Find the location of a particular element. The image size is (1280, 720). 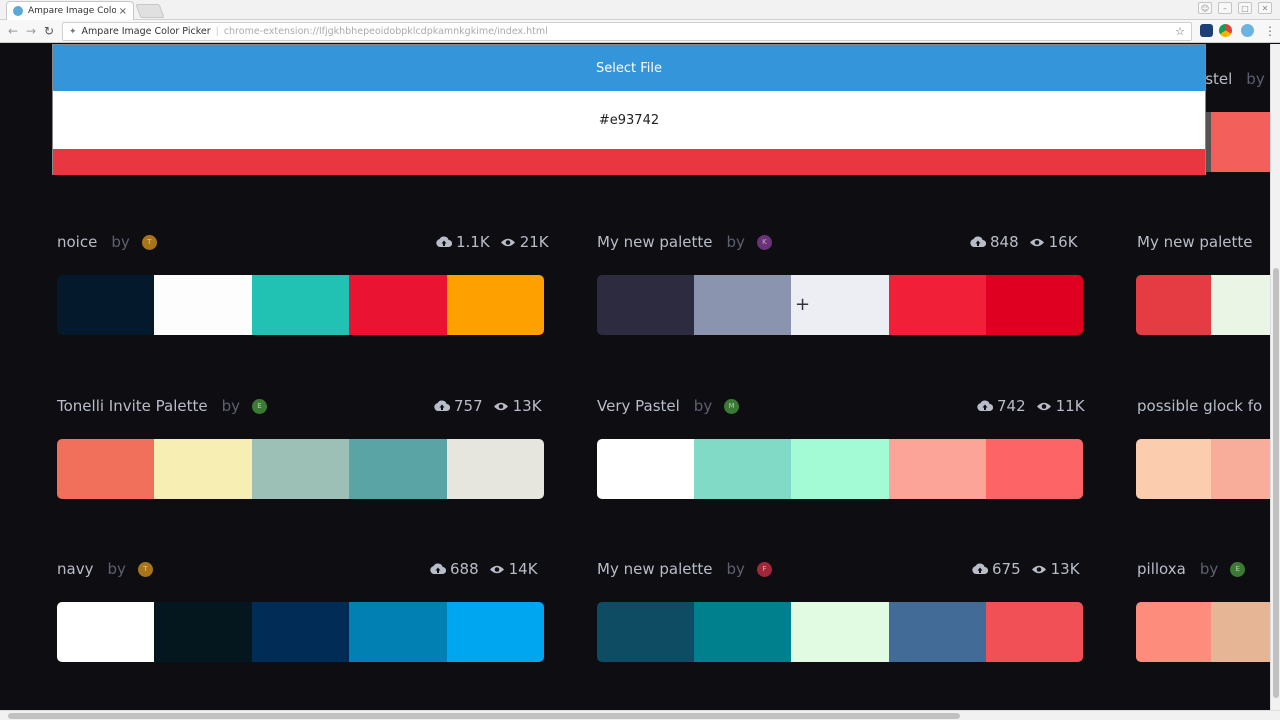

vertical-scrollbar is located at coordinates (1275, 377).